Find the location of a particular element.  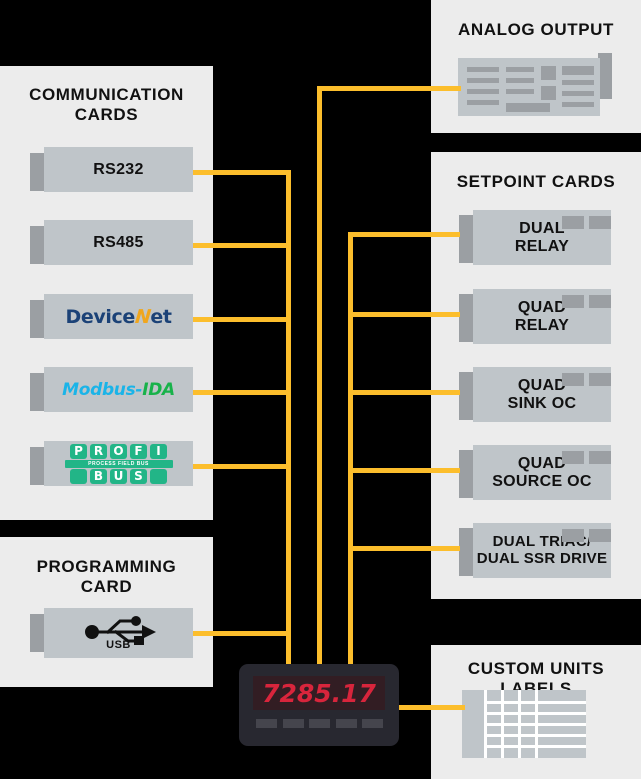

wire-dual-relay is located at coordinates (404, 234).